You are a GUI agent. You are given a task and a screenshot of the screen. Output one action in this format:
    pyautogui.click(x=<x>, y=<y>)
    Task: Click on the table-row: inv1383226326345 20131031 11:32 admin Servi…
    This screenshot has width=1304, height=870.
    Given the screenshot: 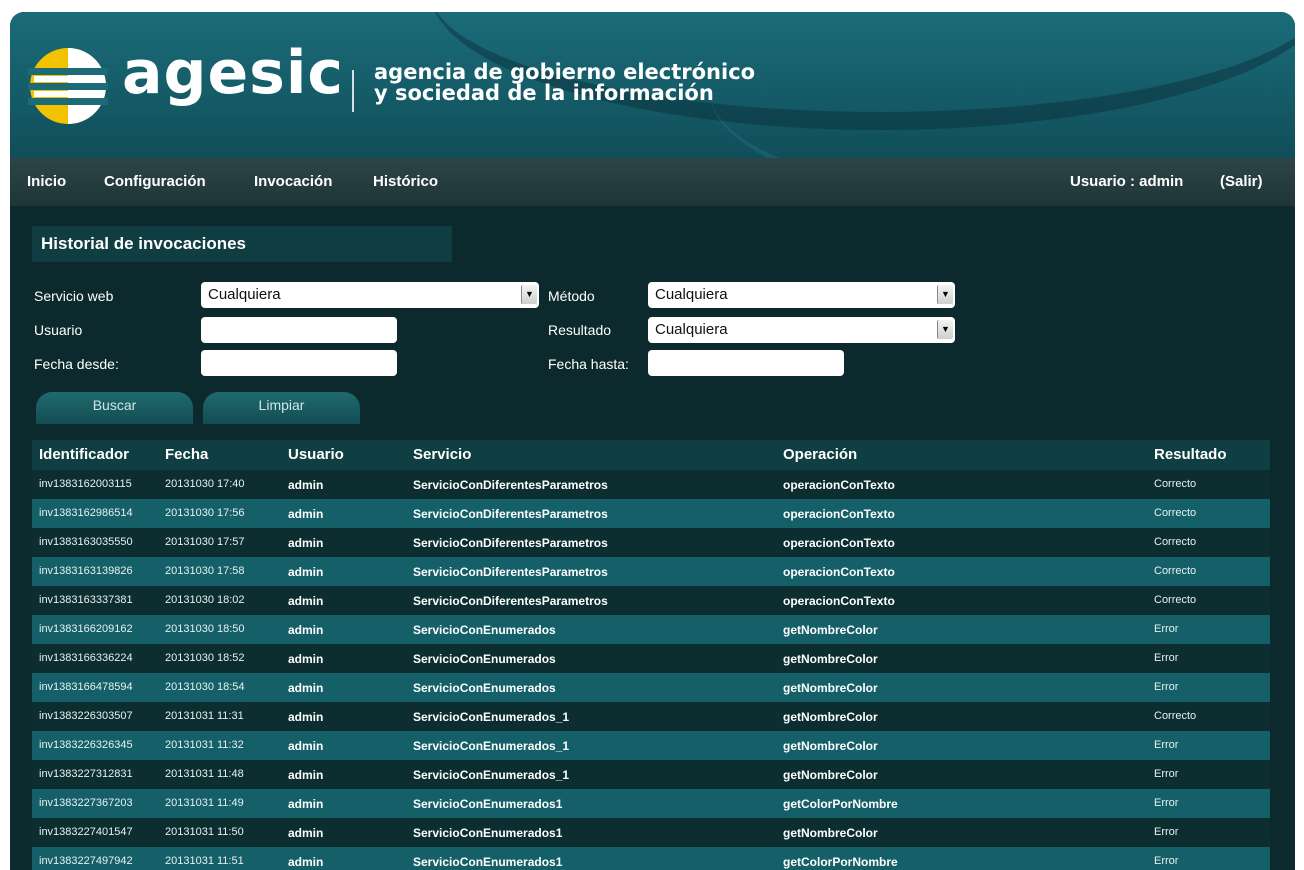 What is the action you would take?
    pyautogui.click(x=651, y=745)
    